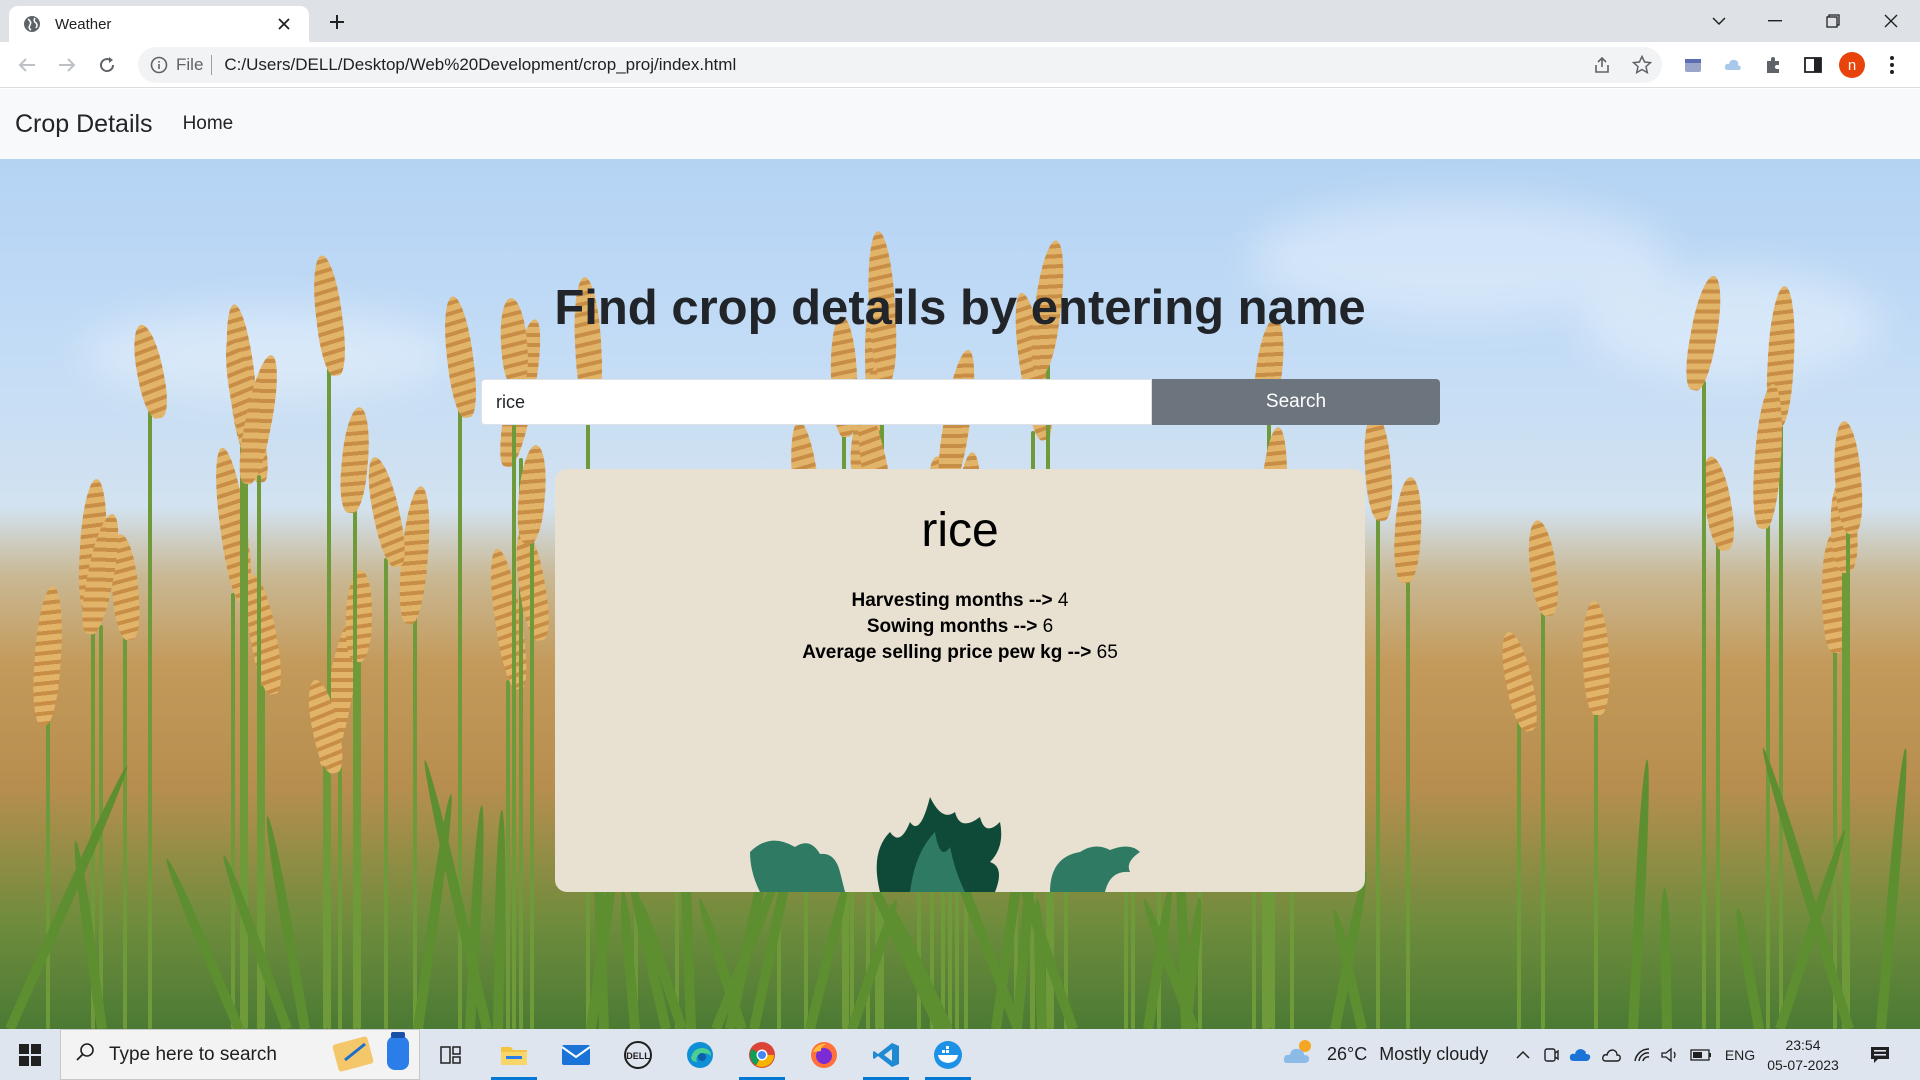 This screenshot has width=1920, height=1080. Describe the element at coordinates (886, 1054) in the screenshot. I see `vscode-icon` at that location.